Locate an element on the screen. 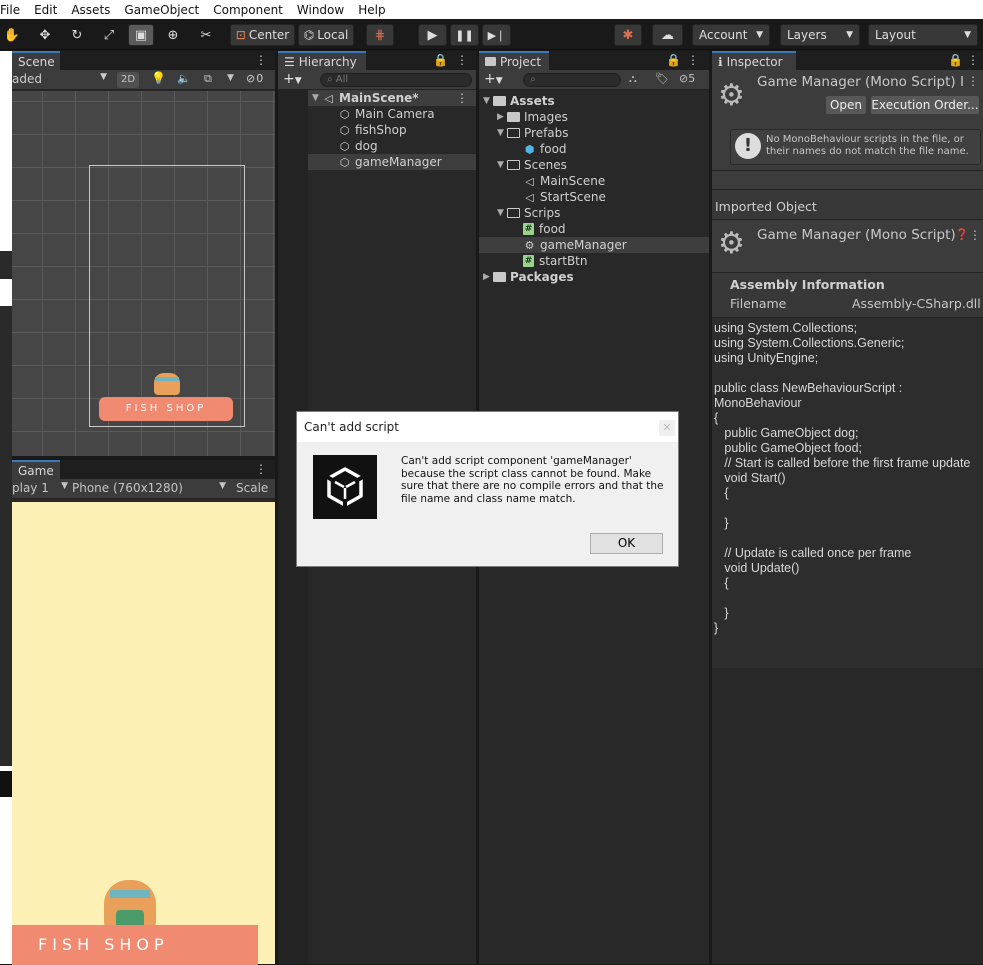 The width and height of the screenshot is (983, 965). display-dropdown: play 1 ▼ is located at coordinates (40, 489).